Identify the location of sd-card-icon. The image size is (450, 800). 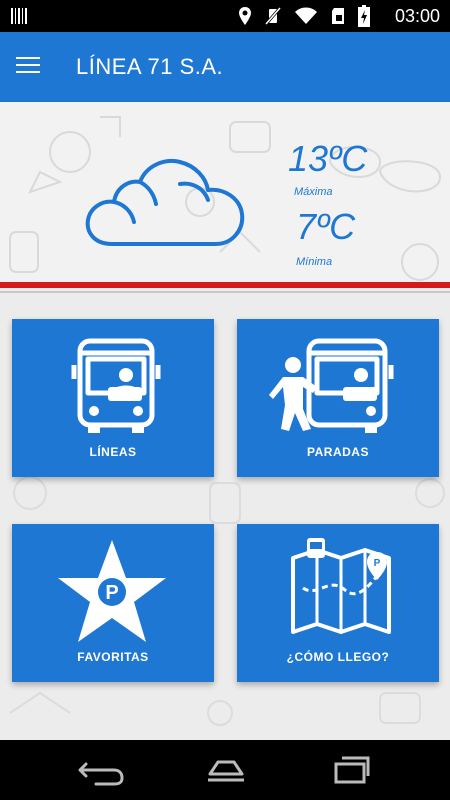
(338, 18).